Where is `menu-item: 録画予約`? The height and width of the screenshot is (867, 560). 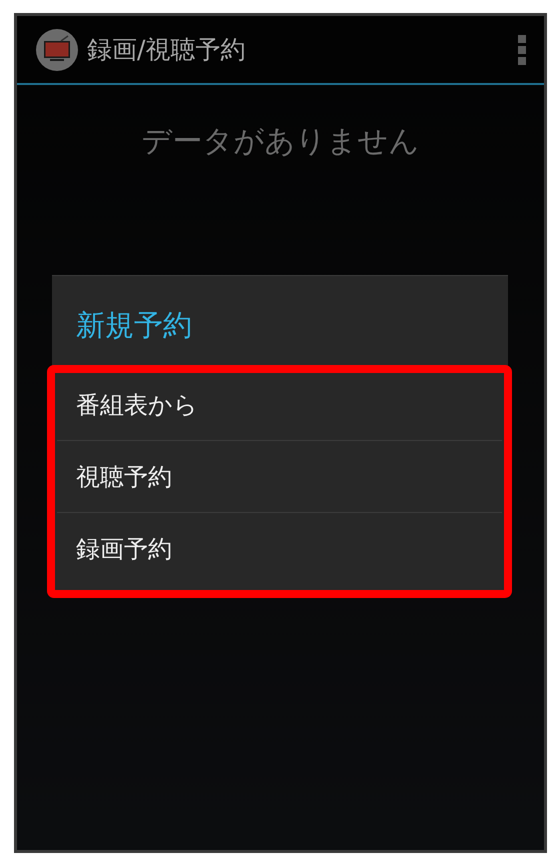 menu-item: 録画予約 is located at coordinates (279, 548).